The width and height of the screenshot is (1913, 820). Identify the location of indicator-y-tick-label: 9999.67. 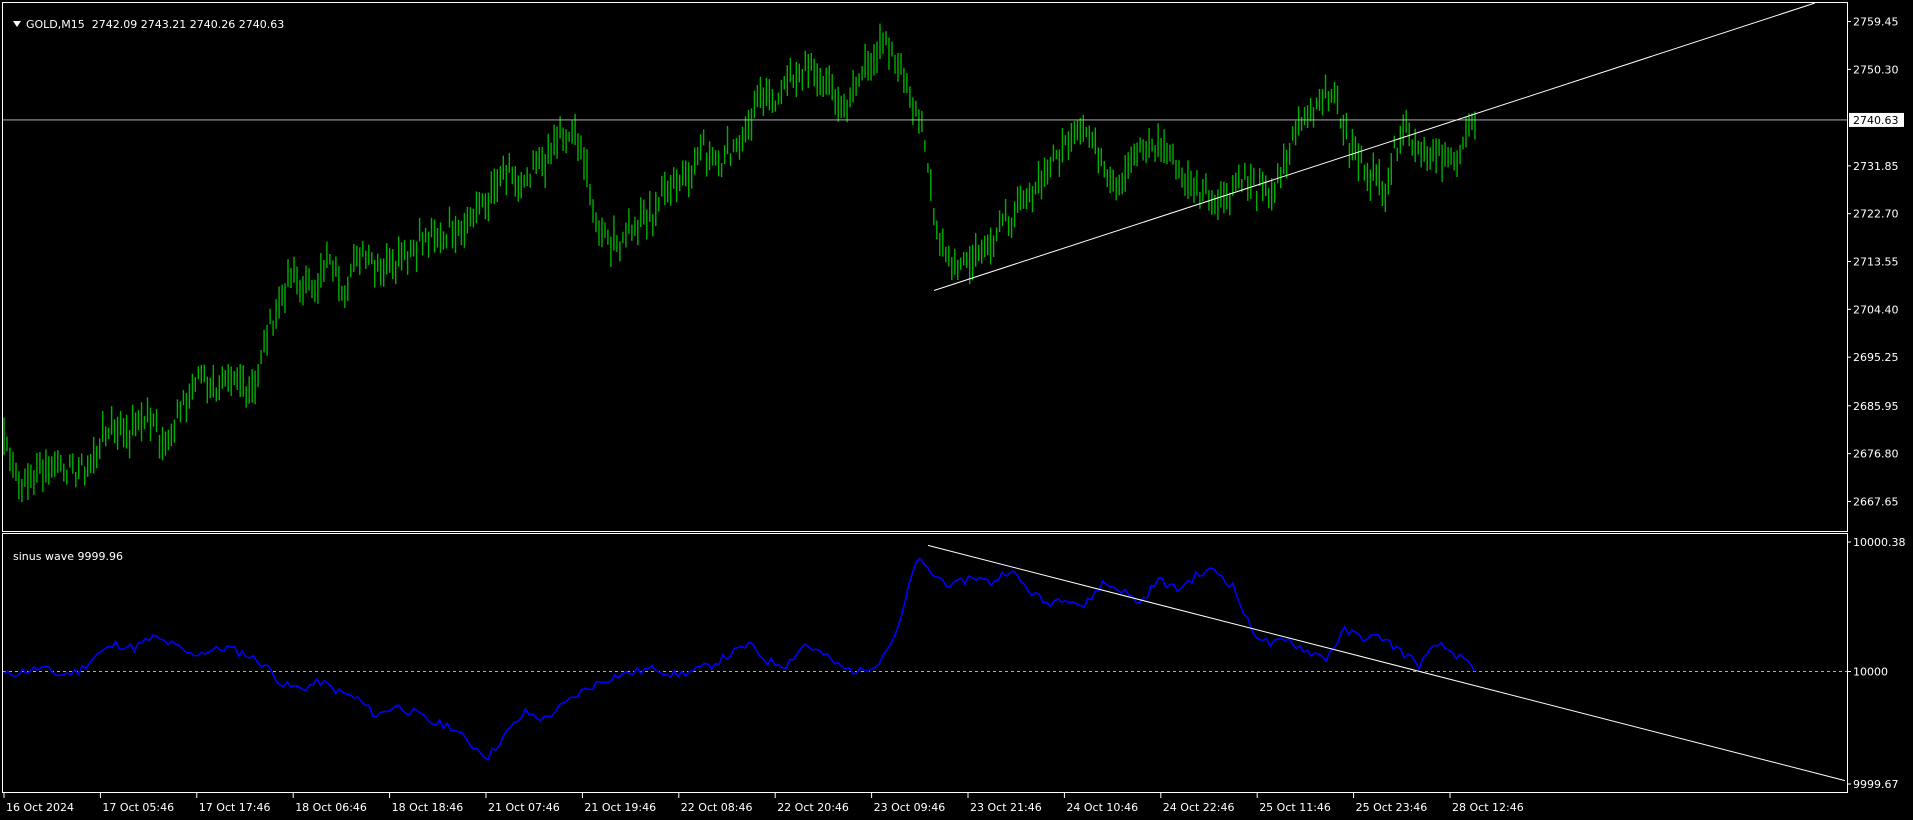
(1876, 784).